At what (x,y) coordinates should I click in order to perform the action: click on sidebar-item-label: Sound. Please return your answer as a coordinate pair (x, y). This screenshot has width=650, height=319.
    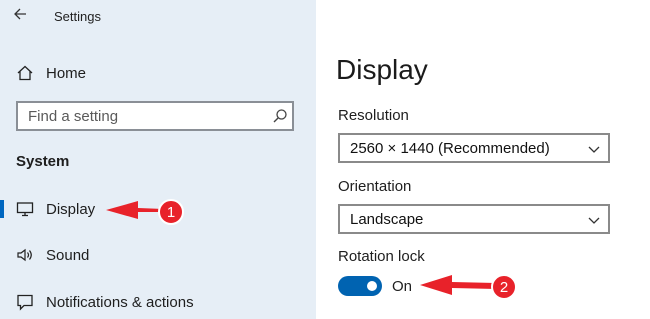
    Looking at the image, I should click on (68, 255).